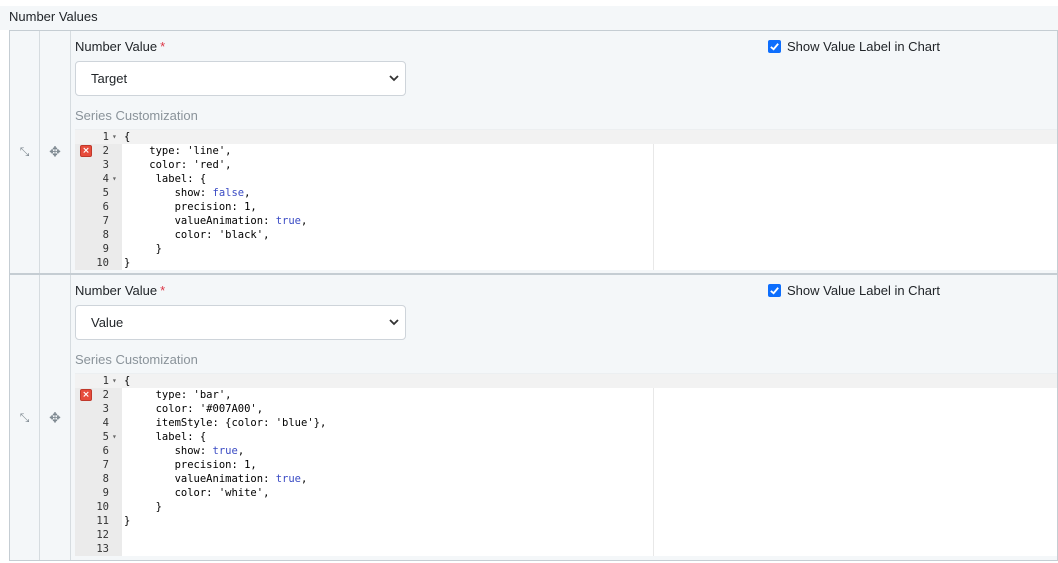 The width and height of the screenshot is (1058, 563). I want to click on code-text: type: 'line',, so click(178, 151).